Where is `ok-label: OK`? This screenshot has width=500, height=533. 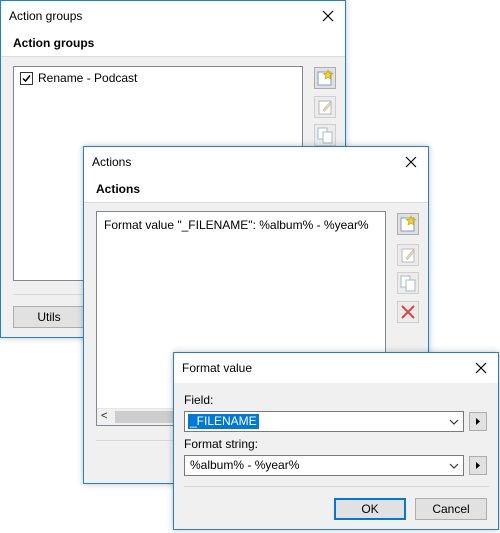 ok-label: OK is located at coordinates (370, 509).